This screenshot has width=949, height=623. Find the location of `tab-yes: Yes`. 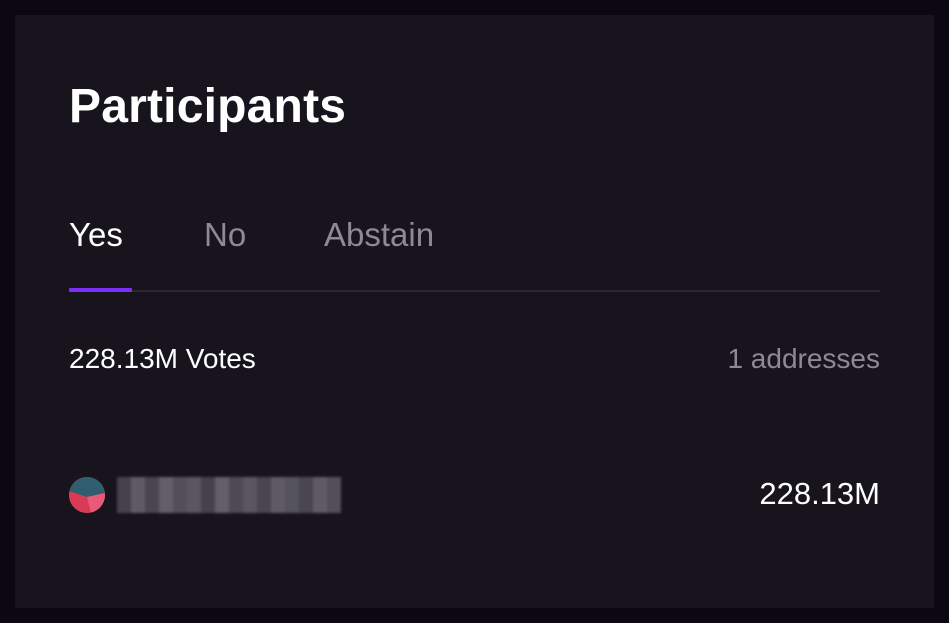

tab-yes: Yes is located at coordinates (96, 235).